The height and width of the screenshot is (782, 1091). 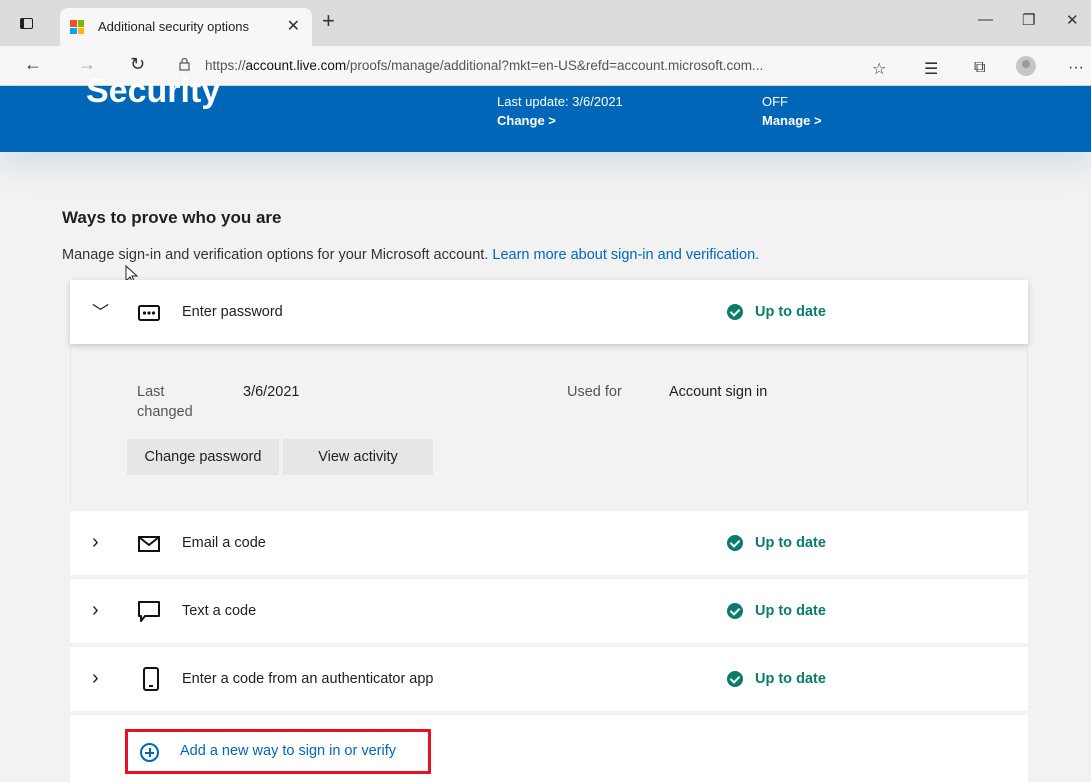 I want to click on used-for-label: Used for, so click(x=594, y=392).